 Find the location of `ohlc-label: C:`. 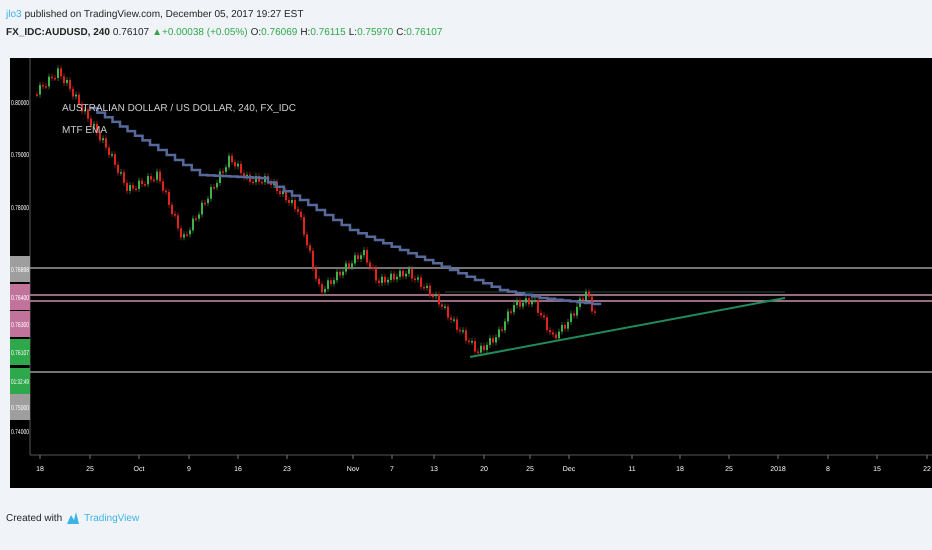

ohlc-label: C: is located at coordinates (401, 32).